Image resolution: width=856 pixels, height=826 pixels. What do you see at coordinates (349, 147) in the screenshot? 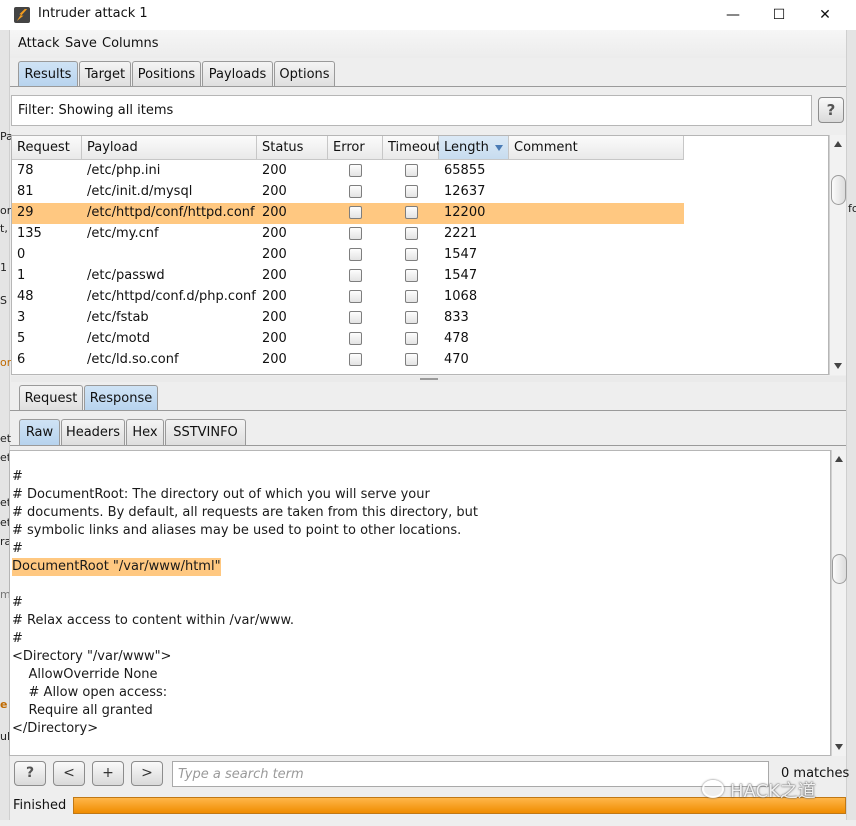
I see `header-label: Error` at bounding box center [349, 147].